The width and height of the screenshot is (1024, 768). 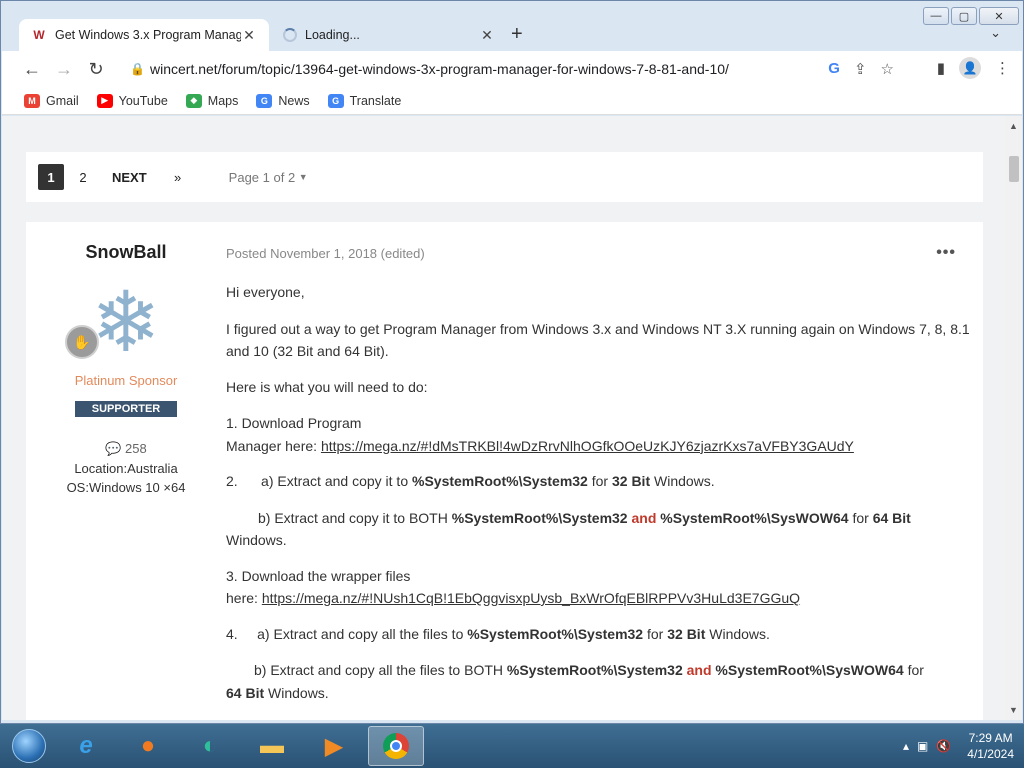 I want to click on wincert-favicon-icon: W, so click(x=39, y=35).